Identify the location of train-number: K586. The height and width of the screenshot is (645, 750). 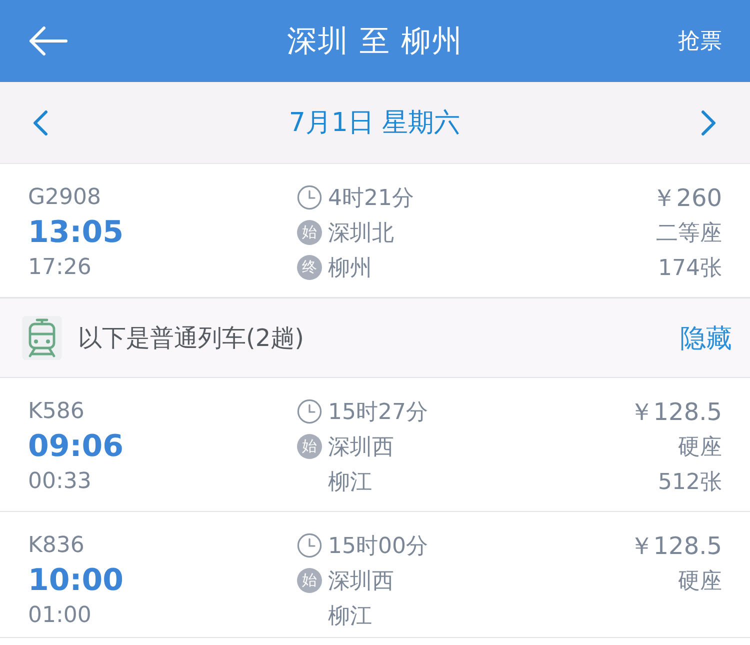
(56, 411).